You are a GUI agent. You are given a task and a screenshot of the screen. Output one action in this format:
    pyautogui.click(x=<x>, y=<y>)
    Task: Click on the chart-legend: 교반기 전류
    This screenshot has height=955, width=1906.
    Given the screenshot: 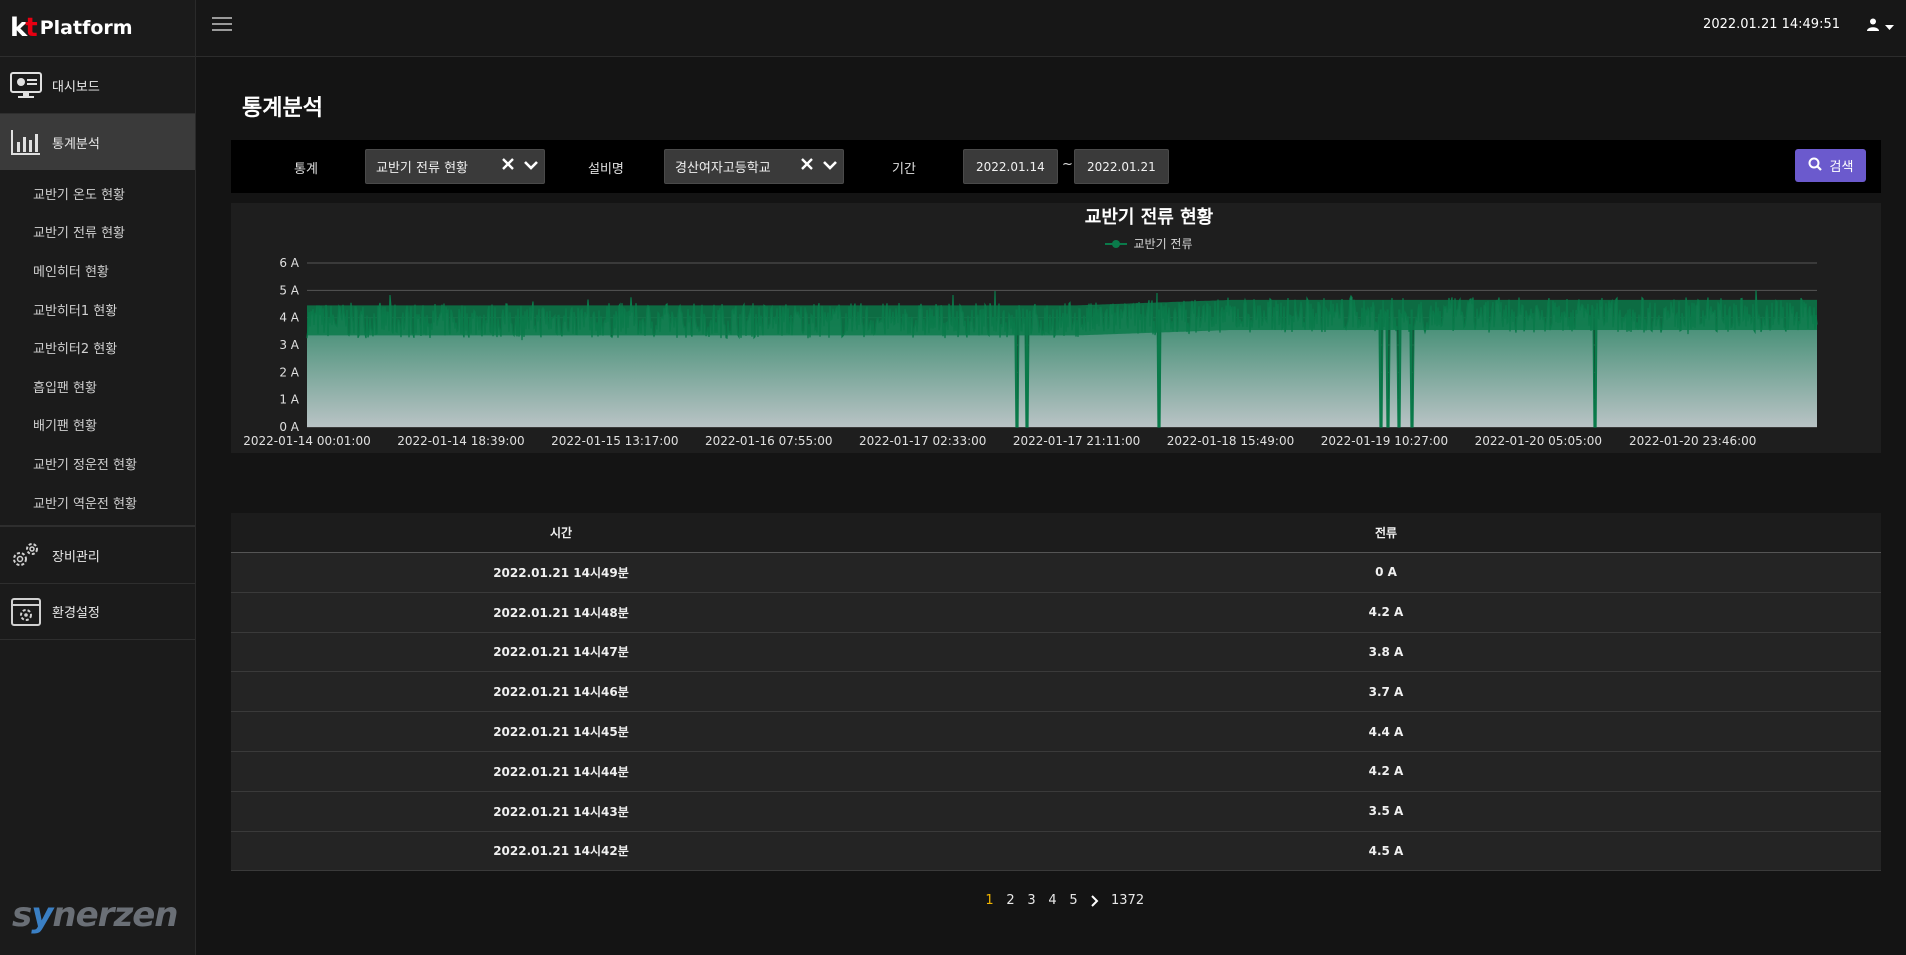 What is the action you would take?
    pyautogui.click(x=1056, y=243)
    